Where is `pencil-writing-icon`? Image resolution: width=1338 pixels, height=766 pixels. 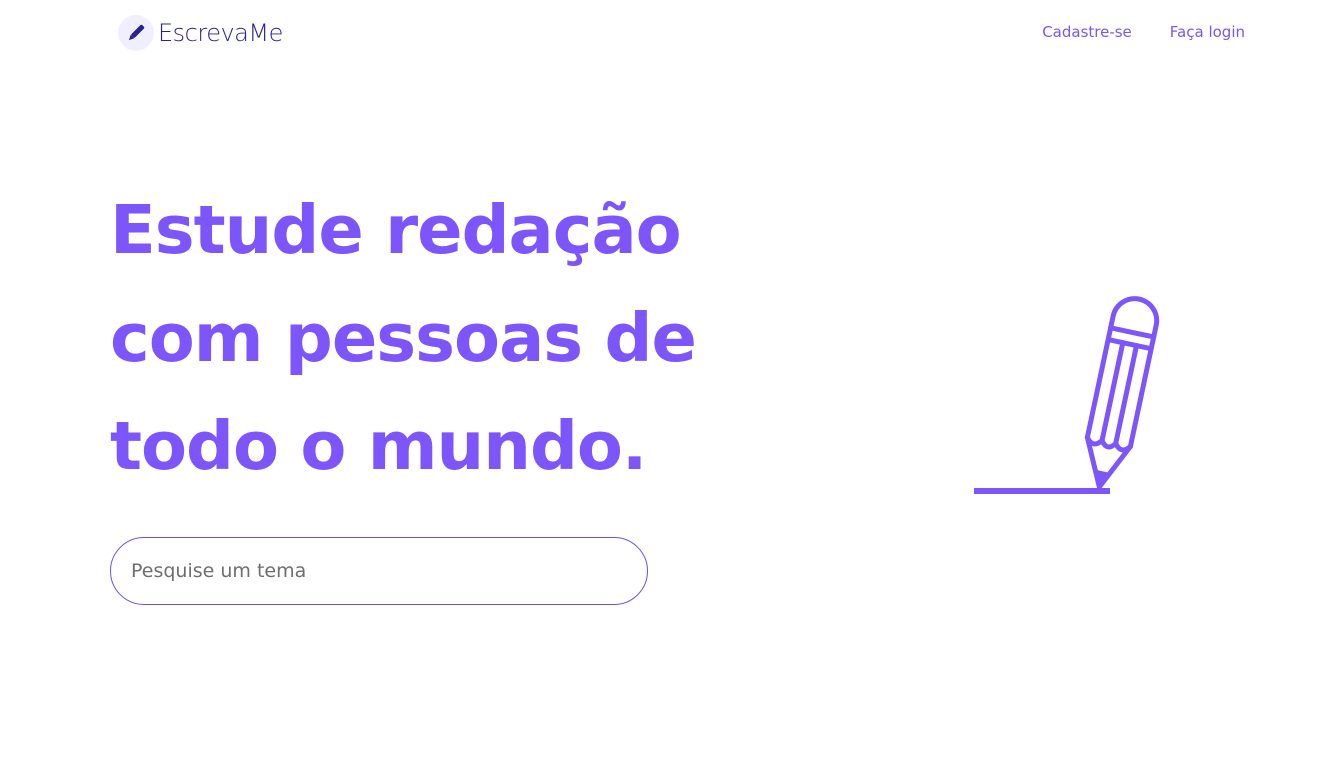 pencil-writing-icon is located at coordinates (1070, 400).